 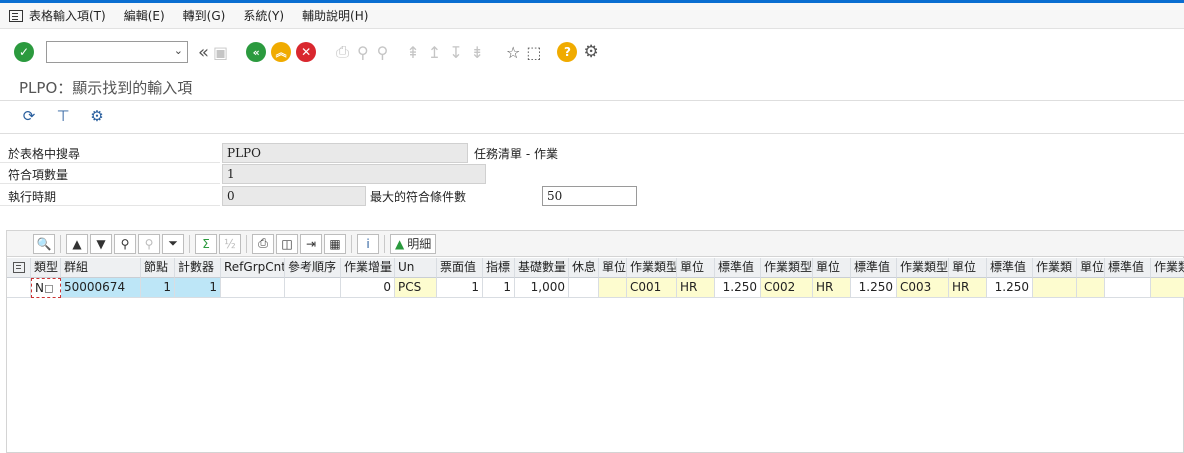 What do you see at coordinates (206, 243) in the screenshot?
I see `sum-icon: Σ` at bounding box center [206, 243].